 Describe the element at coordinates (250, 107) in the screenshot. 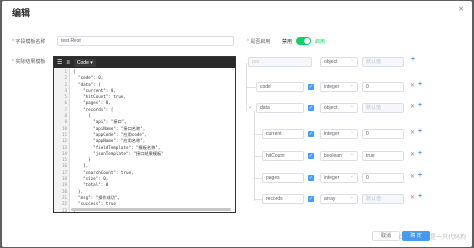

I see `expand-icon: ⌄` at that location.